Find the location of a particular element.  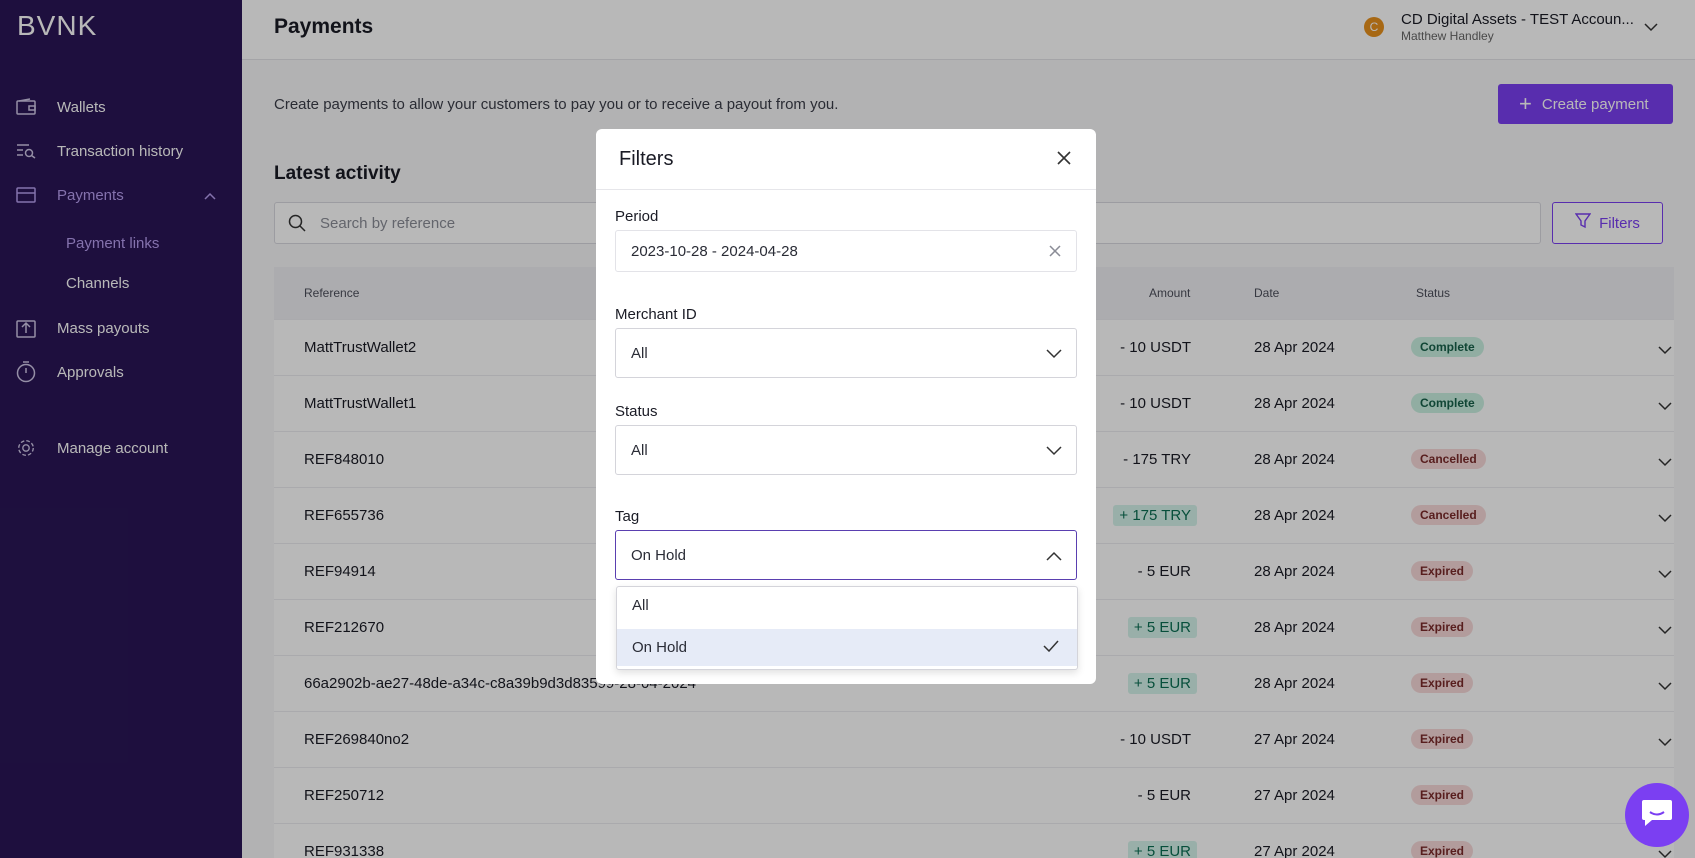

chat-button is located at coordinates (1657, 815).